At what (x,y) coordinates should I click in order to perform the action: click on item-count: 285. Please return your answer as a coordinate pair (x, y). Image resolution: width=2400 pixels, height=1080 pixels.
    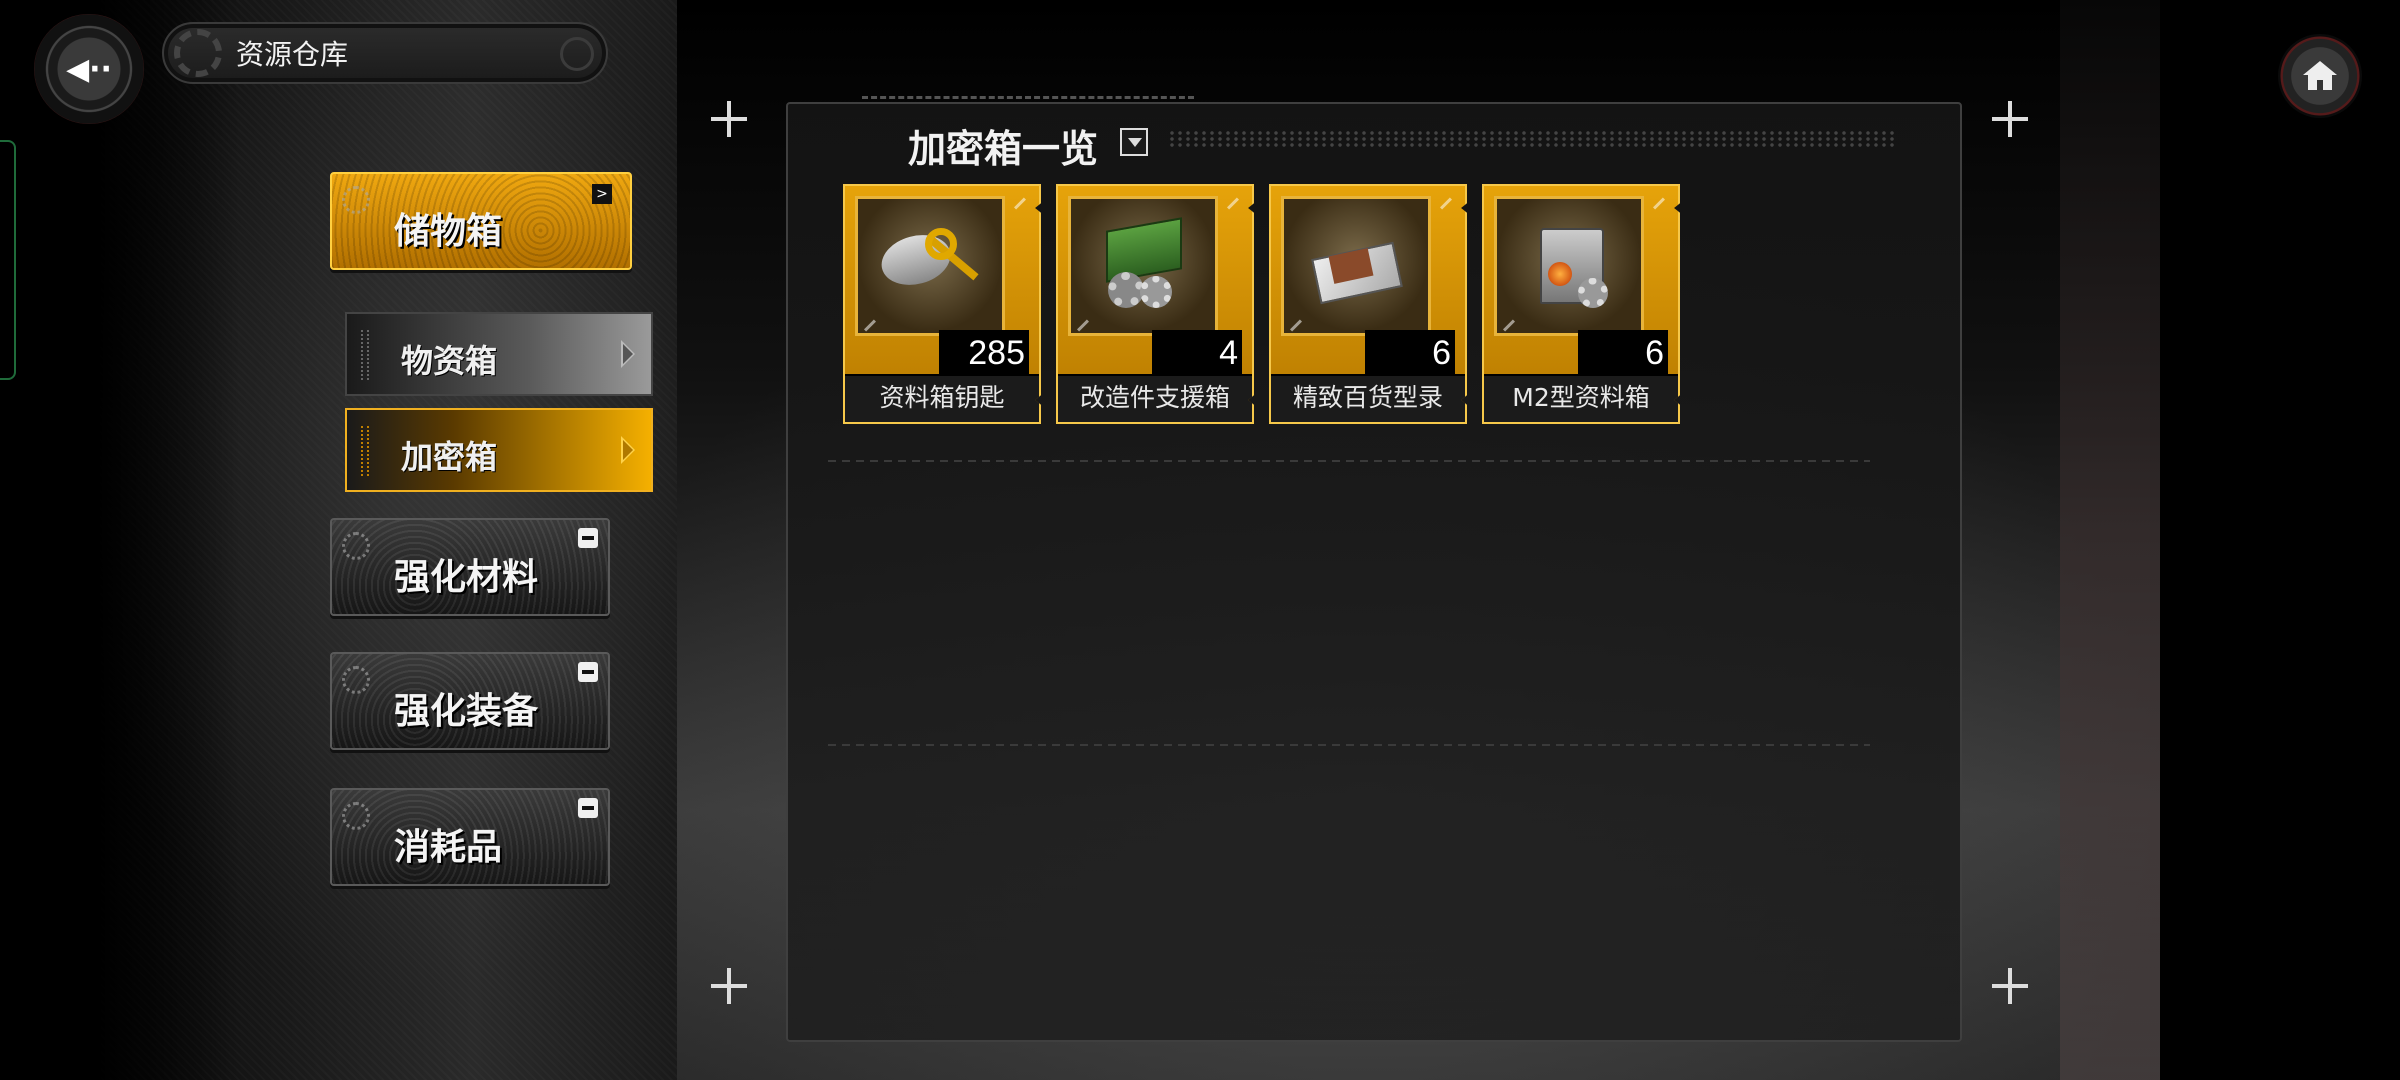
    Looking at the image, I should click on (996, 353).